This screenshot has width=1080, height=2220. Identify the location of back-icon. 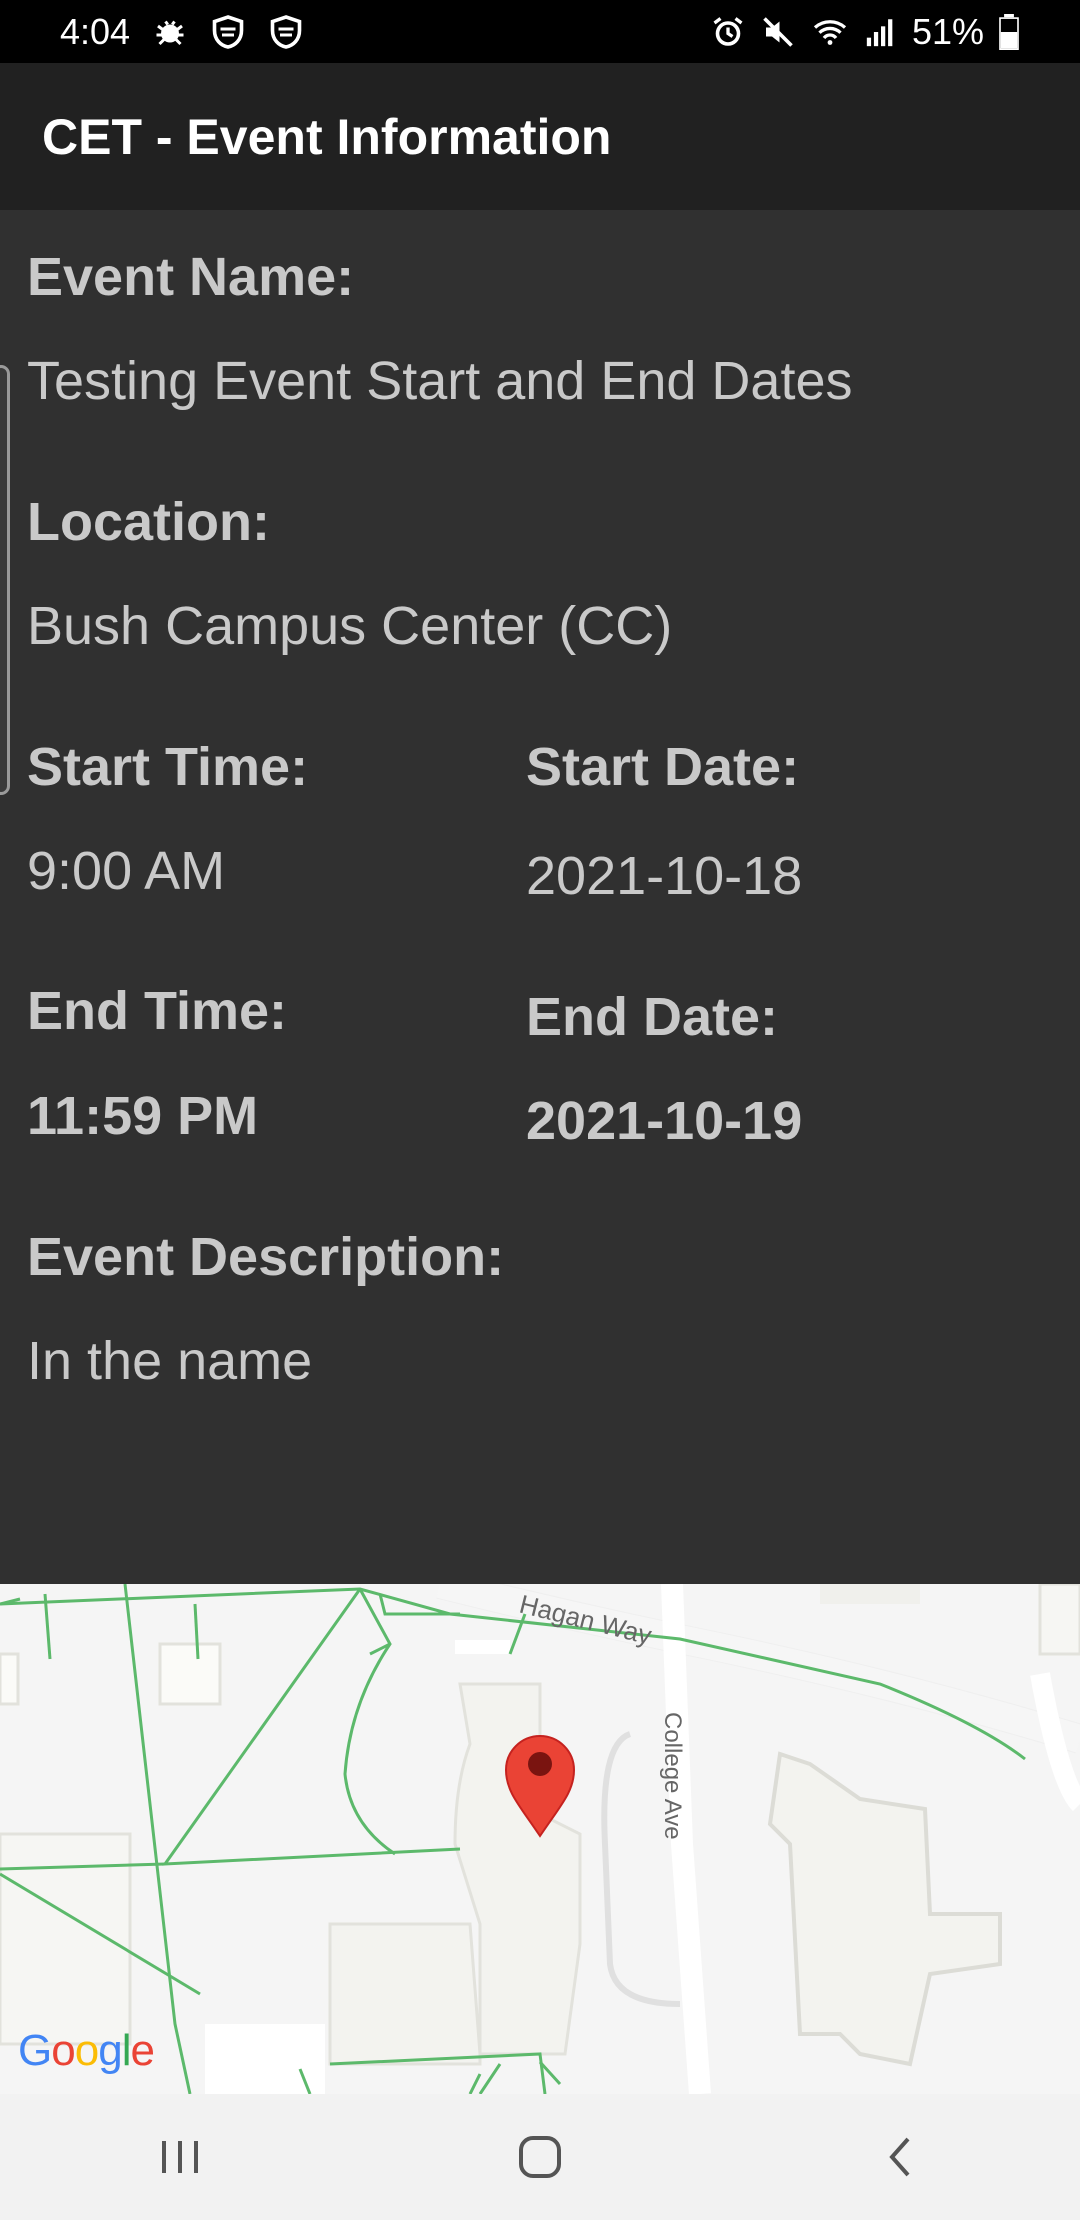
(899, 2157).